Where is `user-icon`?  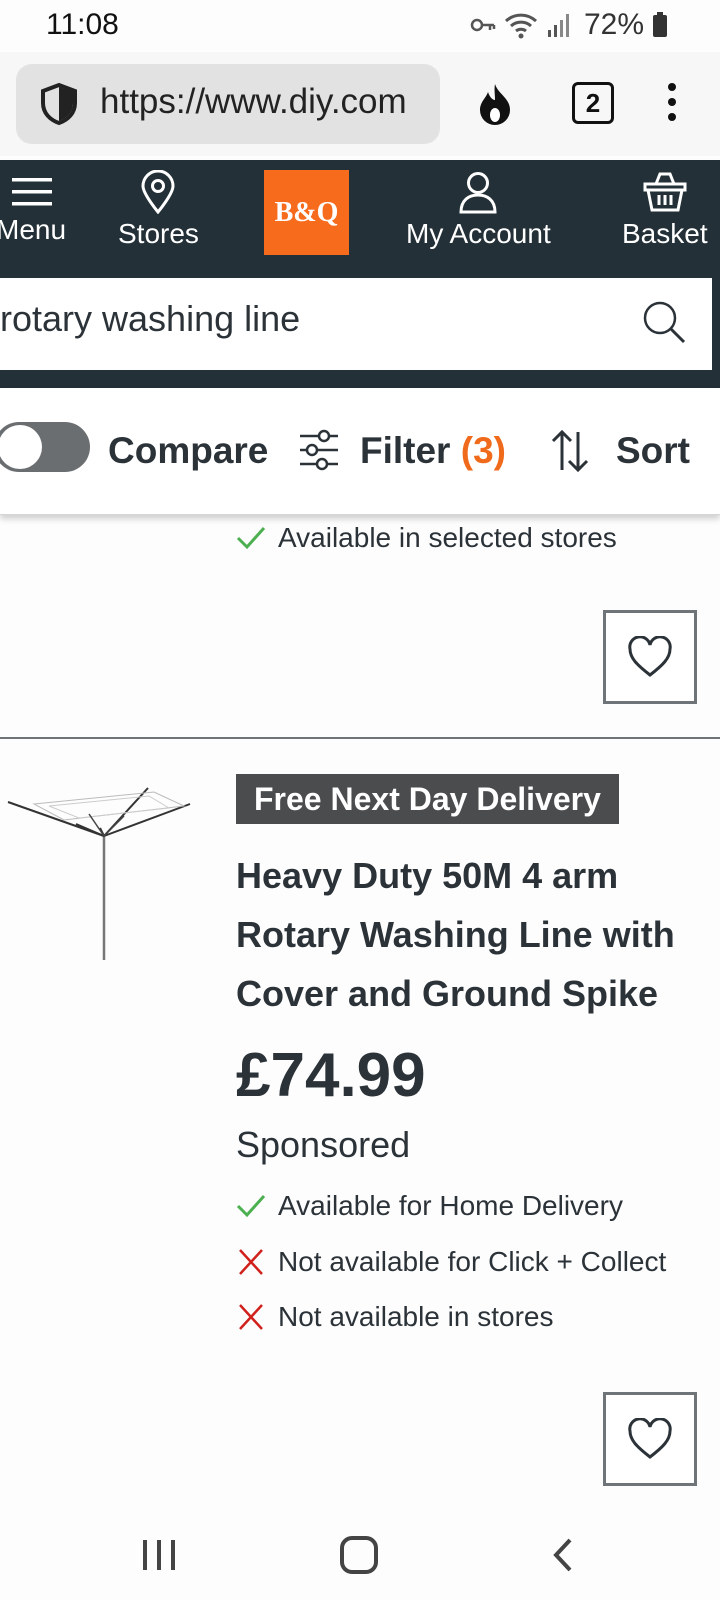
user-icon is located at coordinates (478, 193).